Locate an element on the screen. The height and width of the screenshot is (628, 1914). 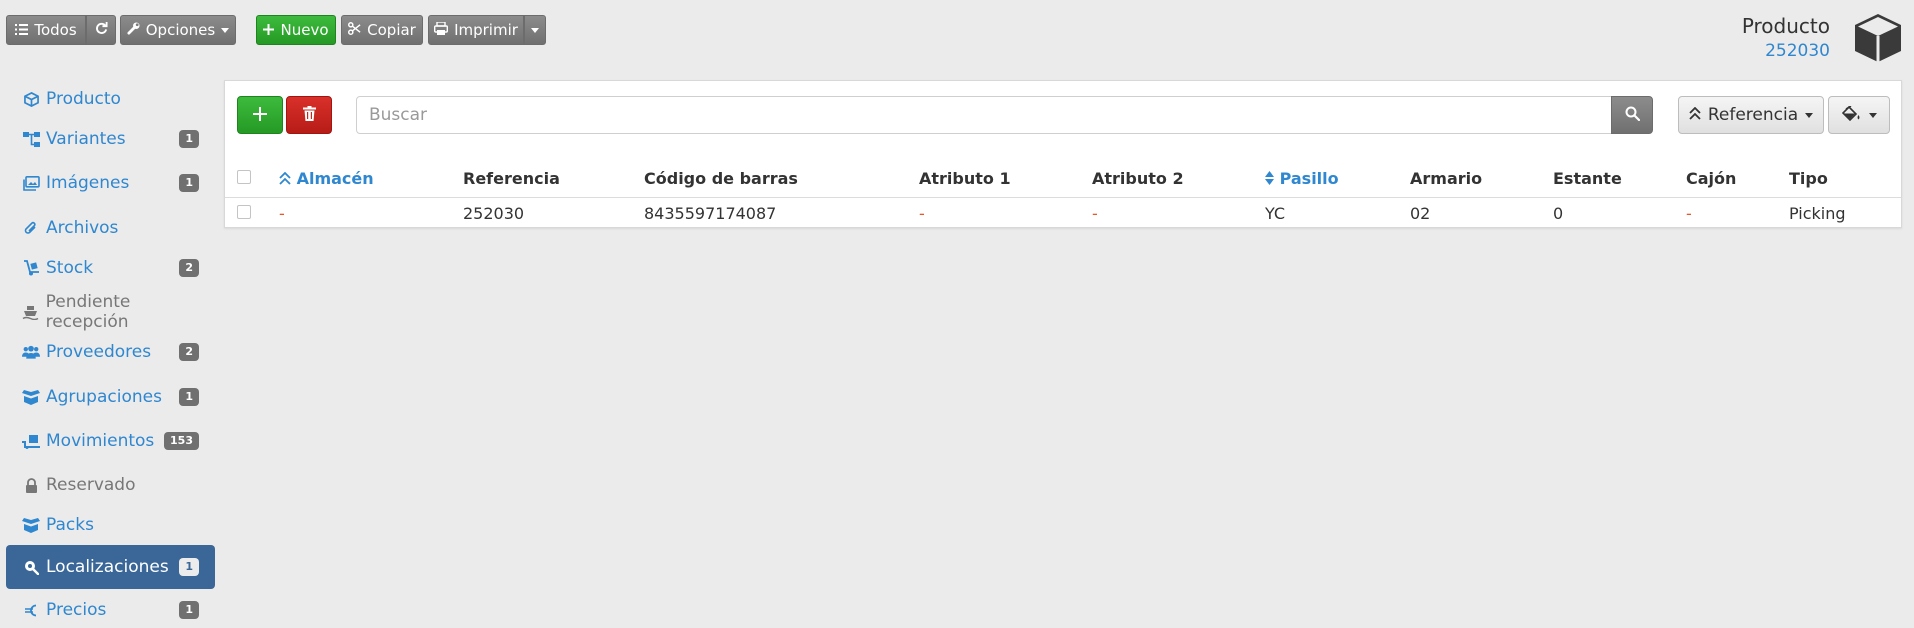
imprimir-dropdown-button is located at coordinates (535, 30).